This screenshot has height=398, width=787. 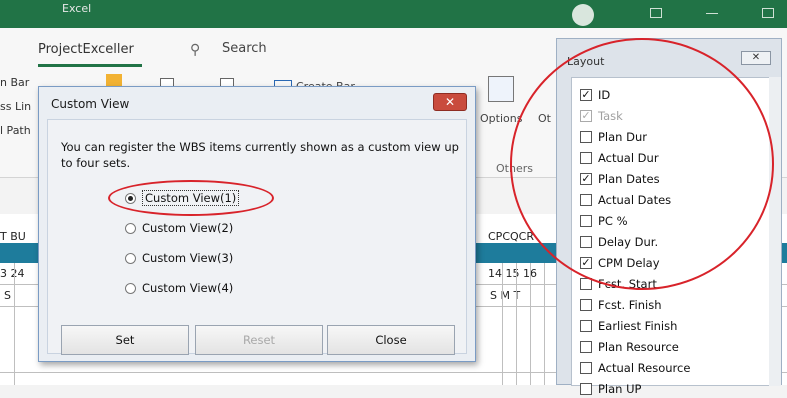 I want to click on radio-label: Custom View(3), so click(x=188, y=258).